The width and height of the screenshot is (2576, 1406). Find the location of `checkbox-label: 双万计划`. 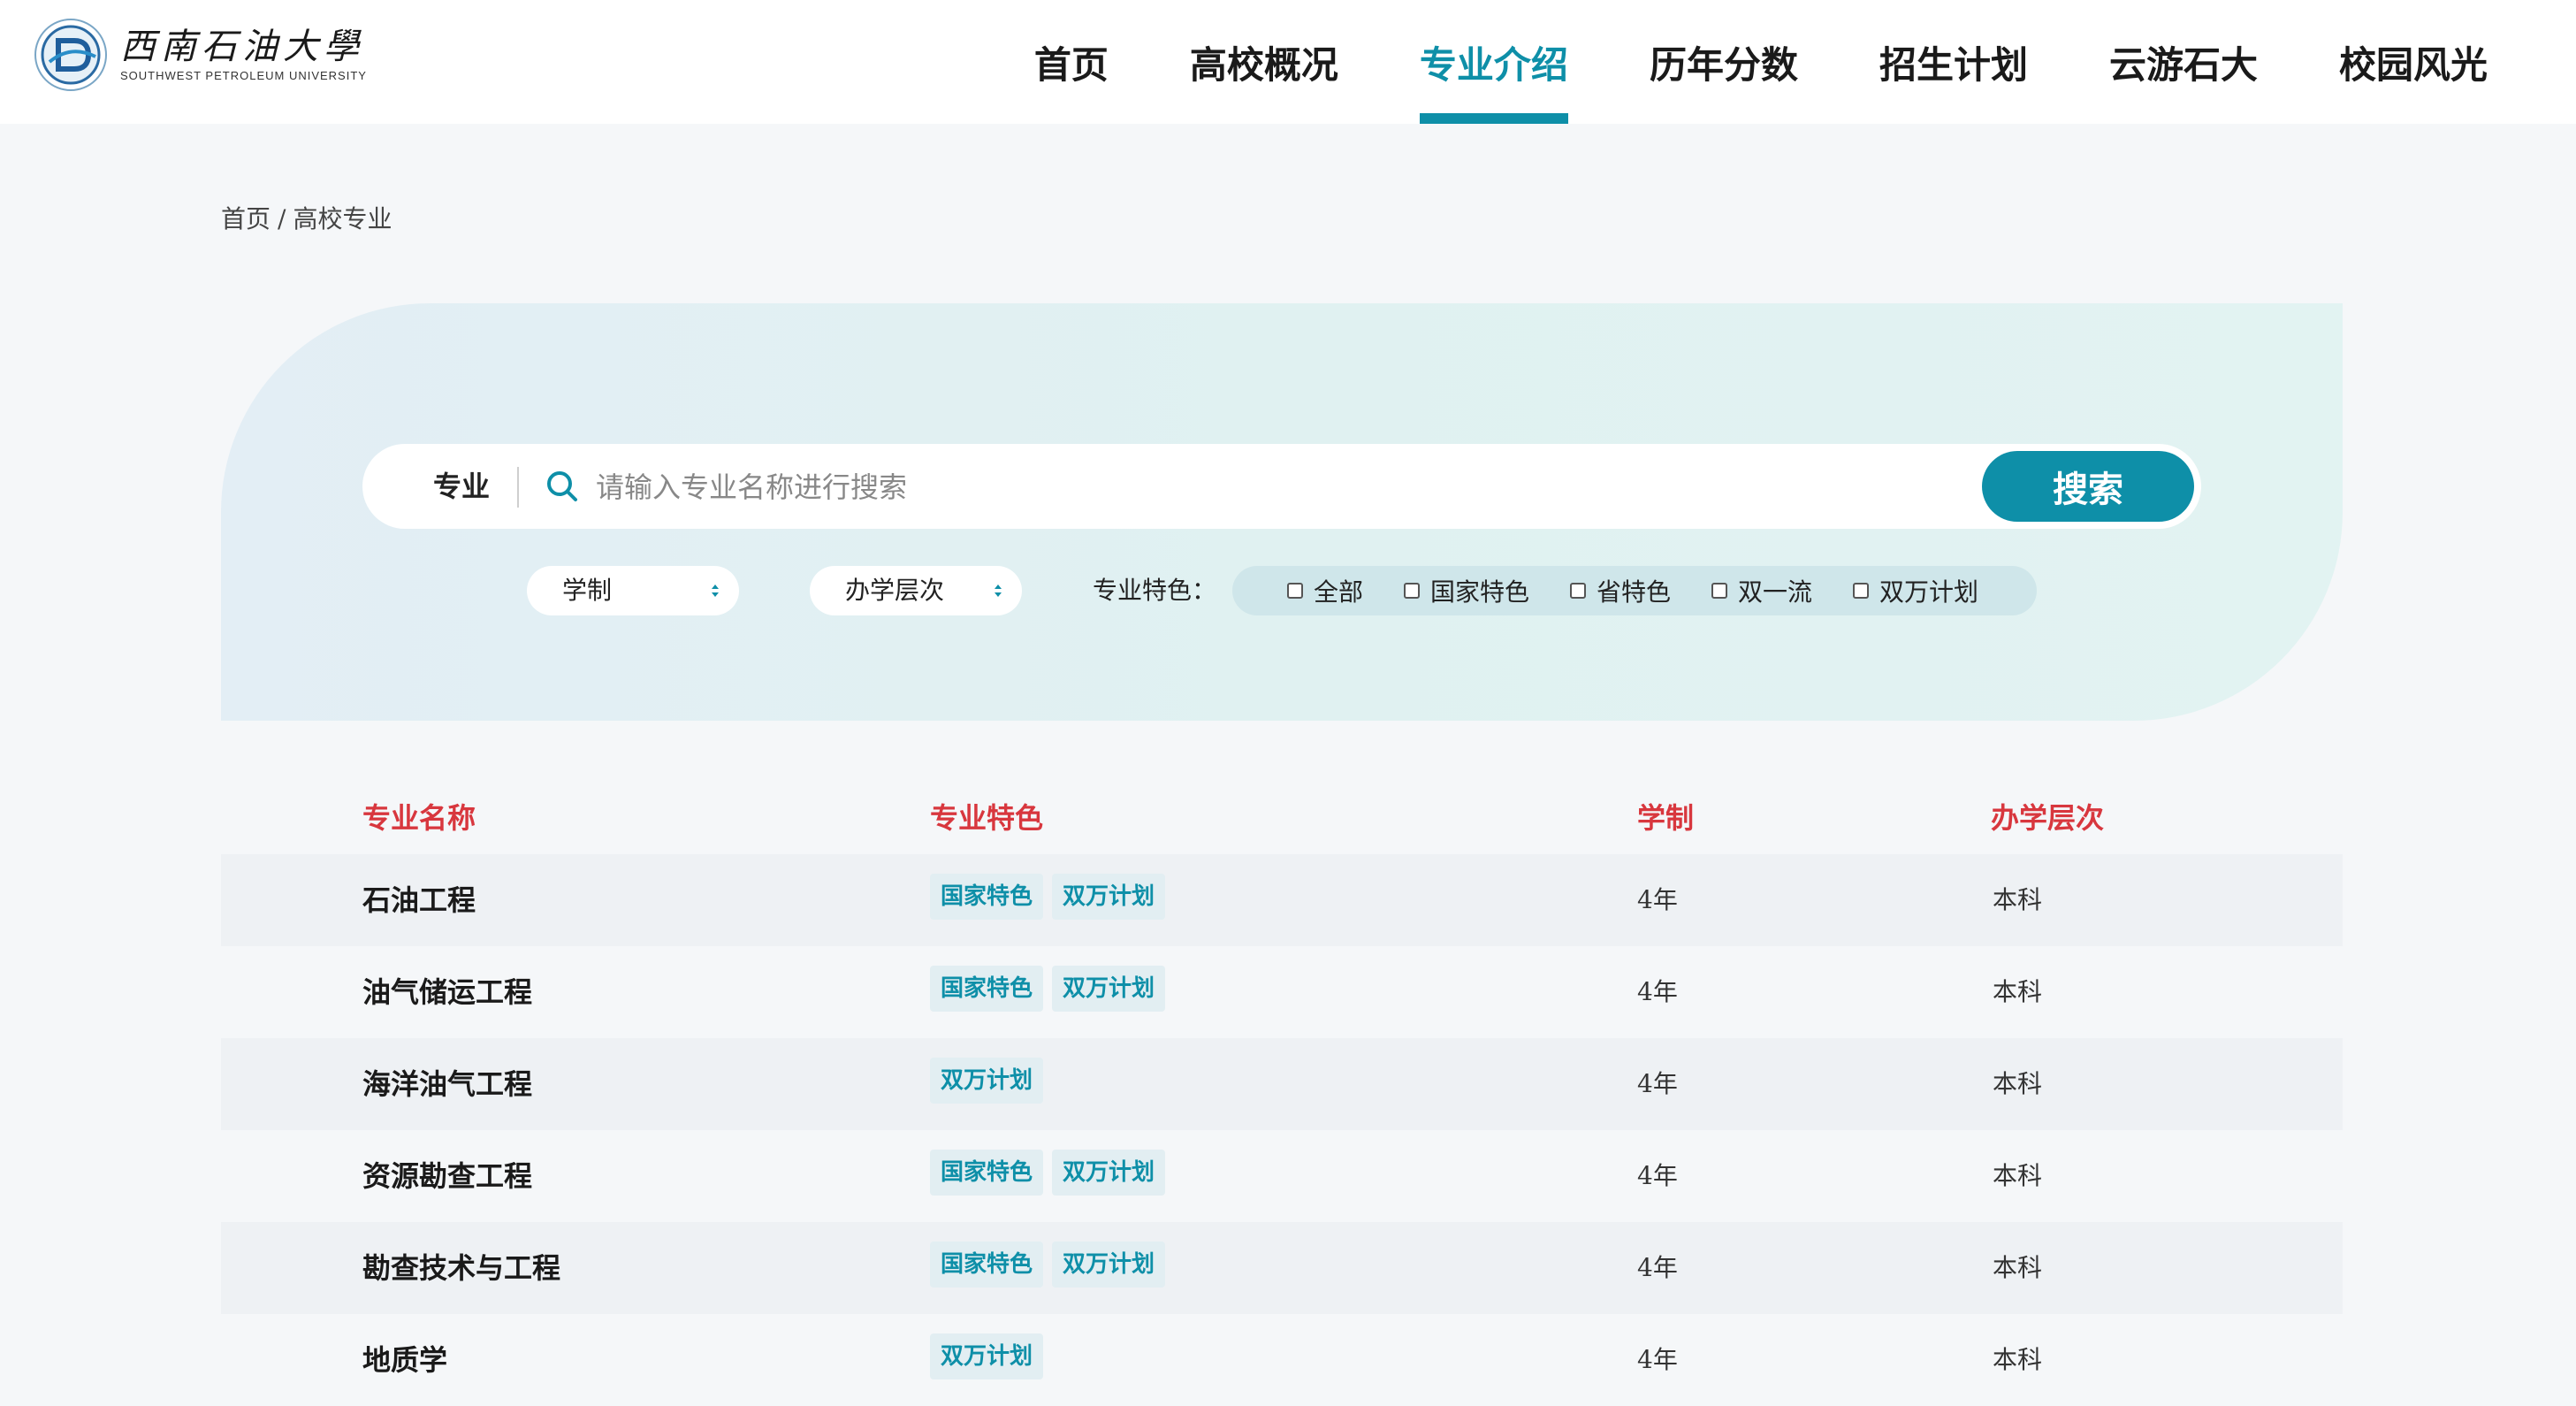

checkbox-label: 双万计划 is located at coordinates (1929, 592).